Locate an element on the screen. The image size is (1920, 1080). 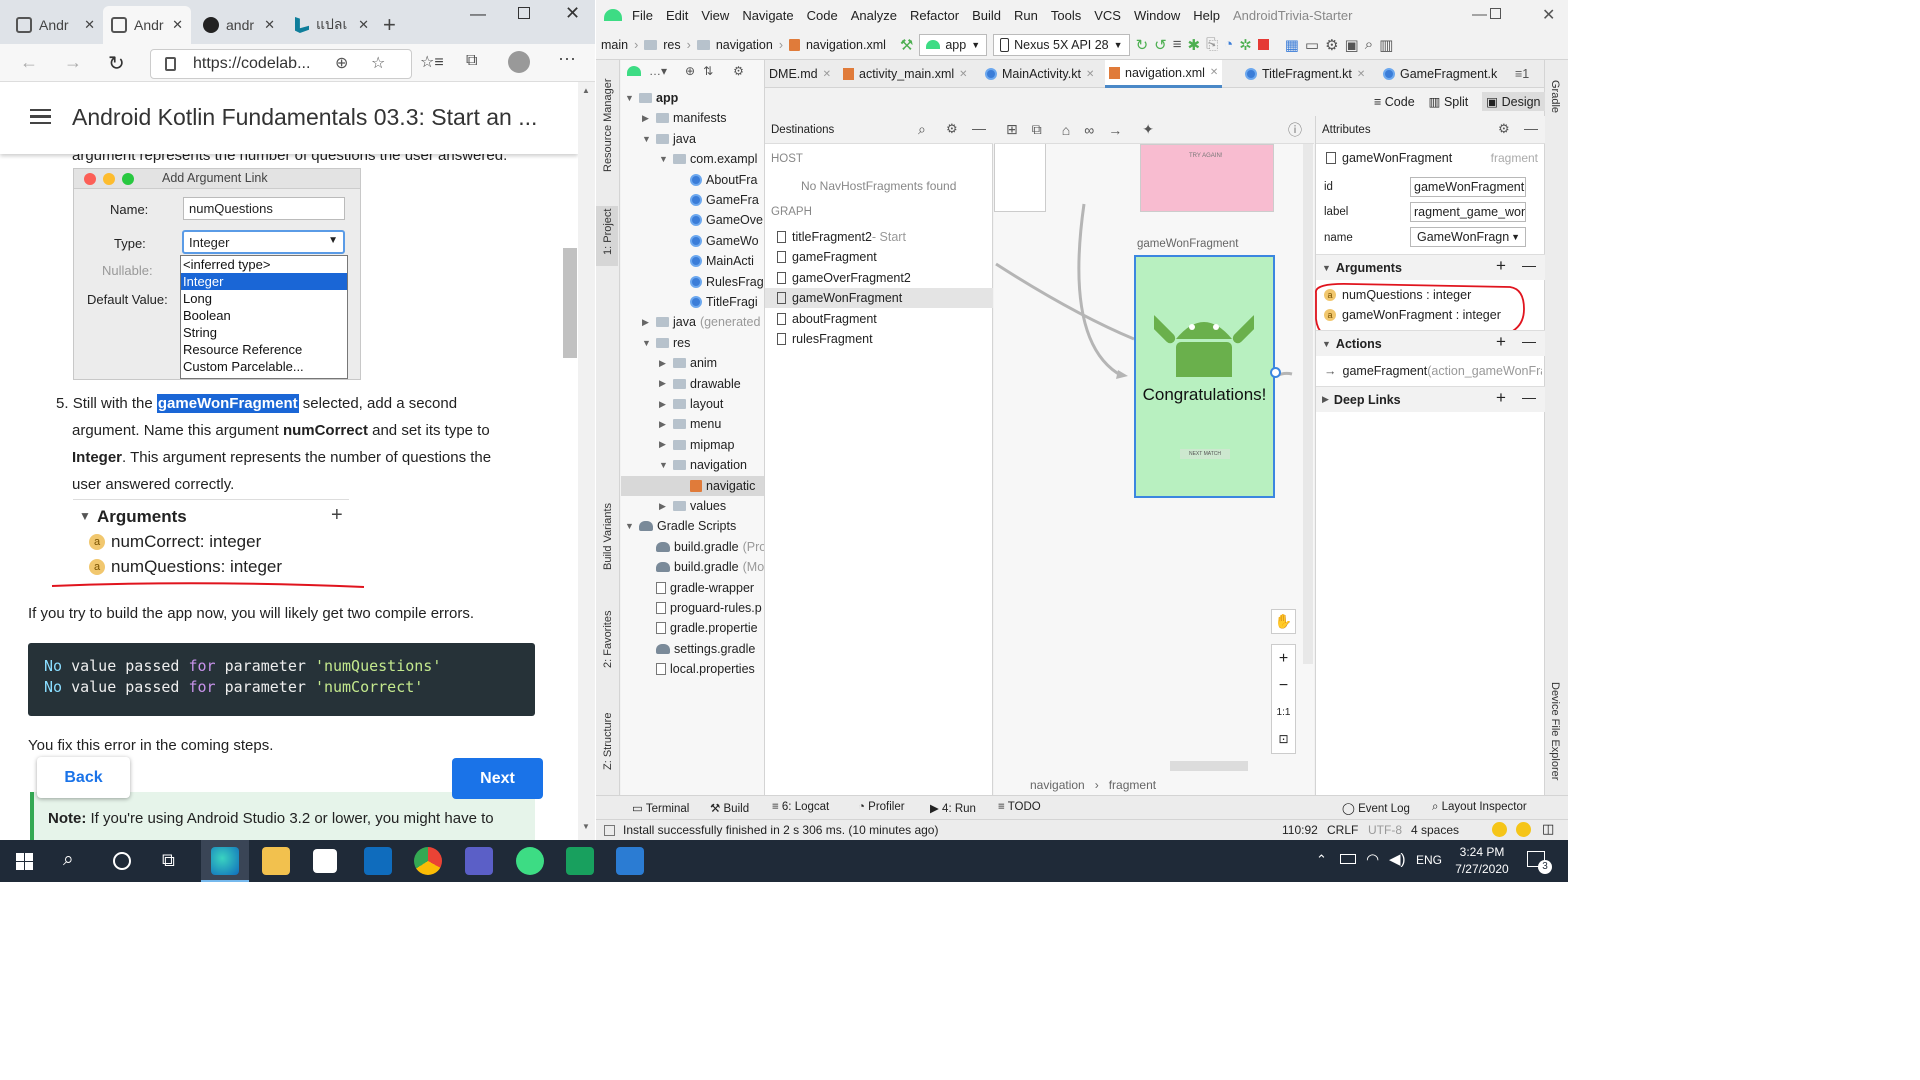
destination-item: gameFragment is located at coordinates (879, 257).